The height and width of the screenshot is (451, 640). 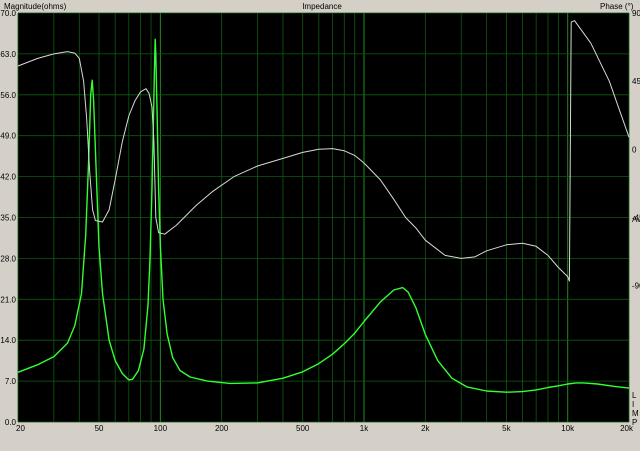 I want to click on y-left-tick-label: 7.0, so click(x=11, y=381).